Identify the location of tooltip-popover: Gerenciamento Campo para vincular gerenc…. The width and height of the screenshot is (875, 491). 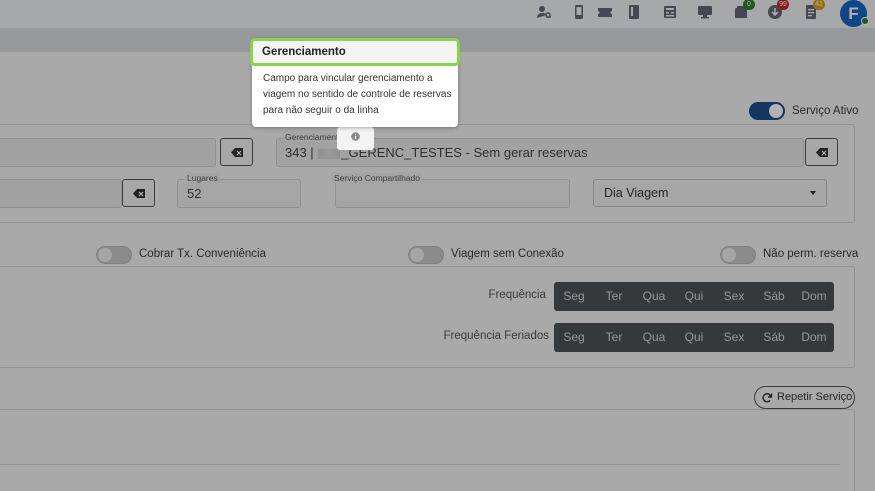
(355, 82).